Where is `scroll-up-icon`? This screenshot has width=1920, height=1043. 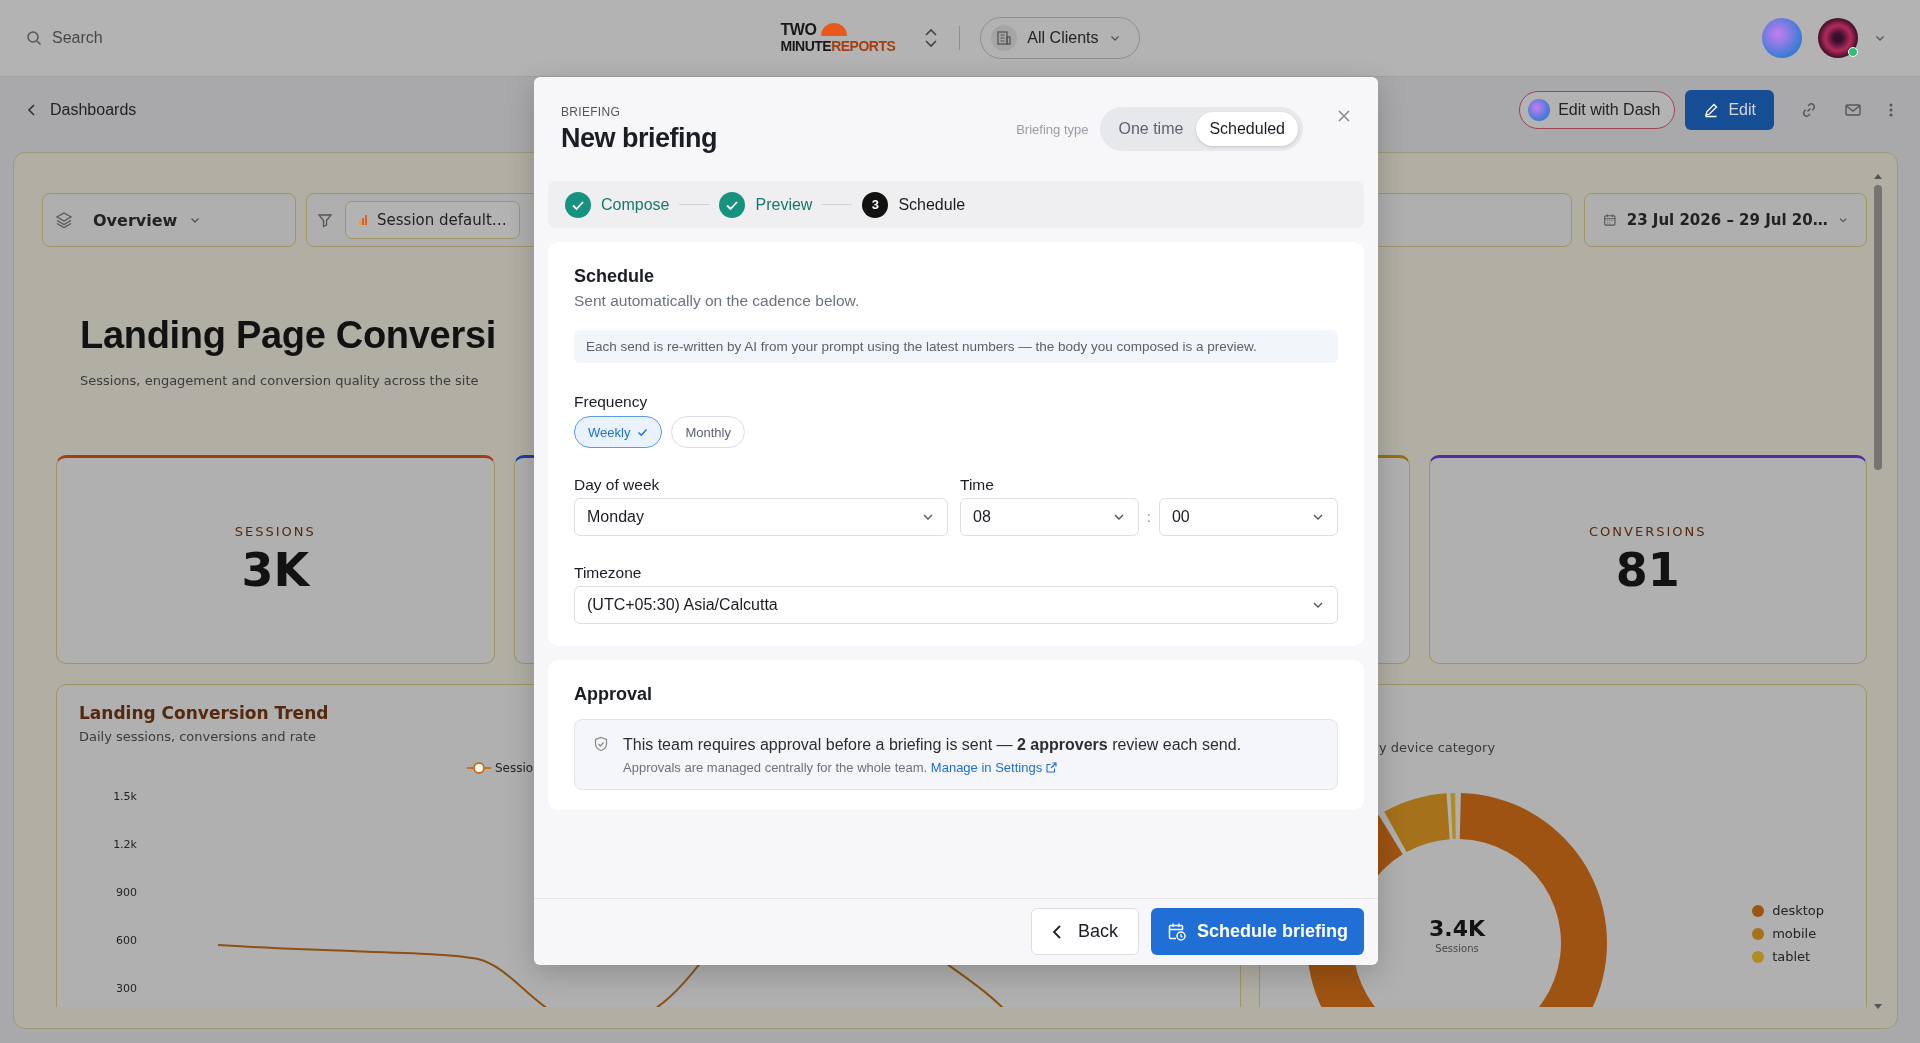 scroll-up-icon is located at coordinates (1878, 176).